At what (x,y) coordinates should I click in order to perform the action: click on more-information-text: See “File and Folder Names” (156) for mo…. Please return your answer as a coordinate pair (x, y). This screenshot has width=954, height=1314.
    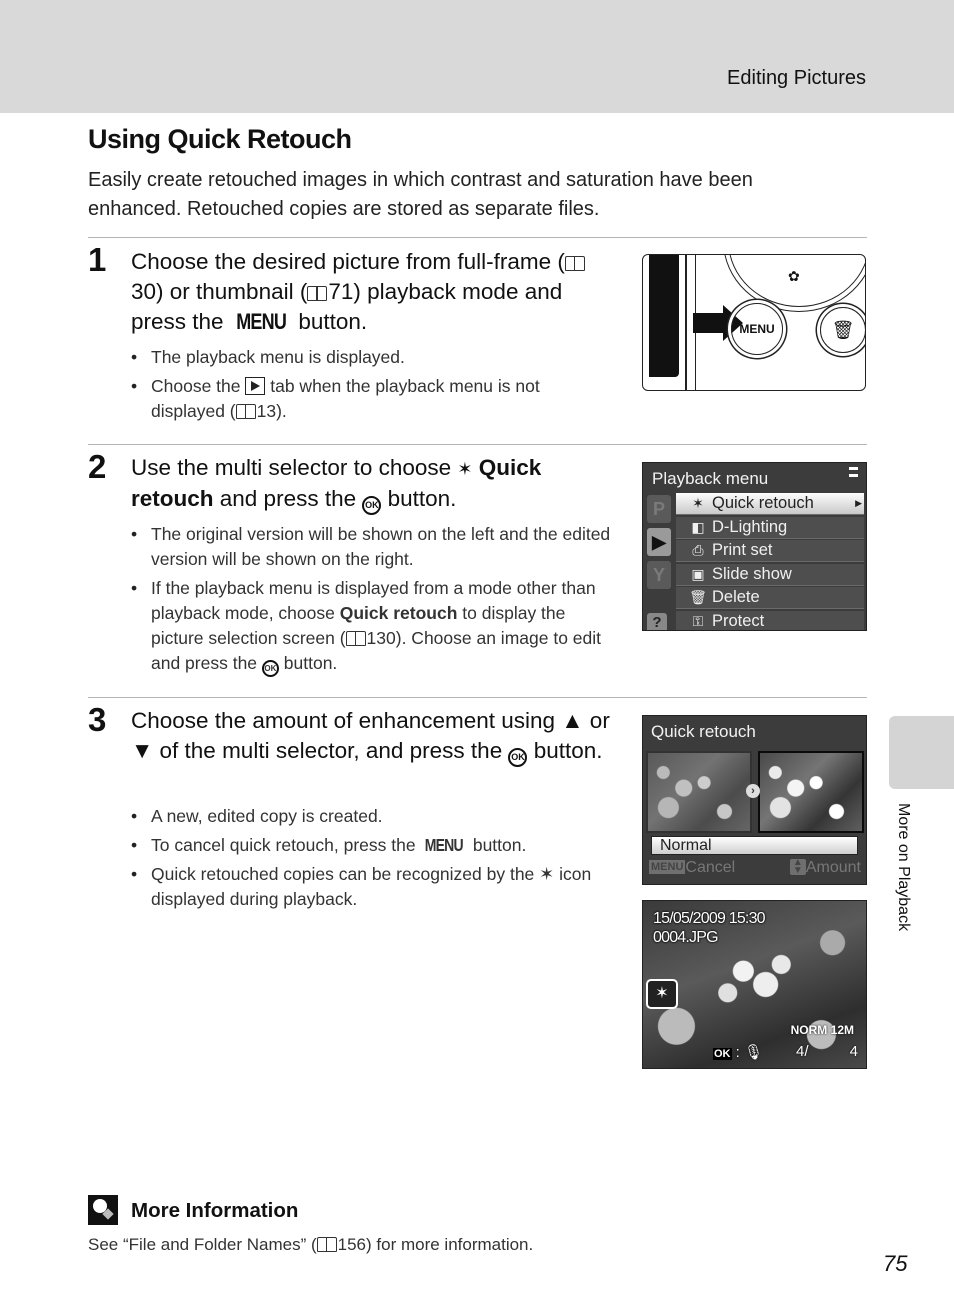
    Looking at the image, I should click on (310, 1245).